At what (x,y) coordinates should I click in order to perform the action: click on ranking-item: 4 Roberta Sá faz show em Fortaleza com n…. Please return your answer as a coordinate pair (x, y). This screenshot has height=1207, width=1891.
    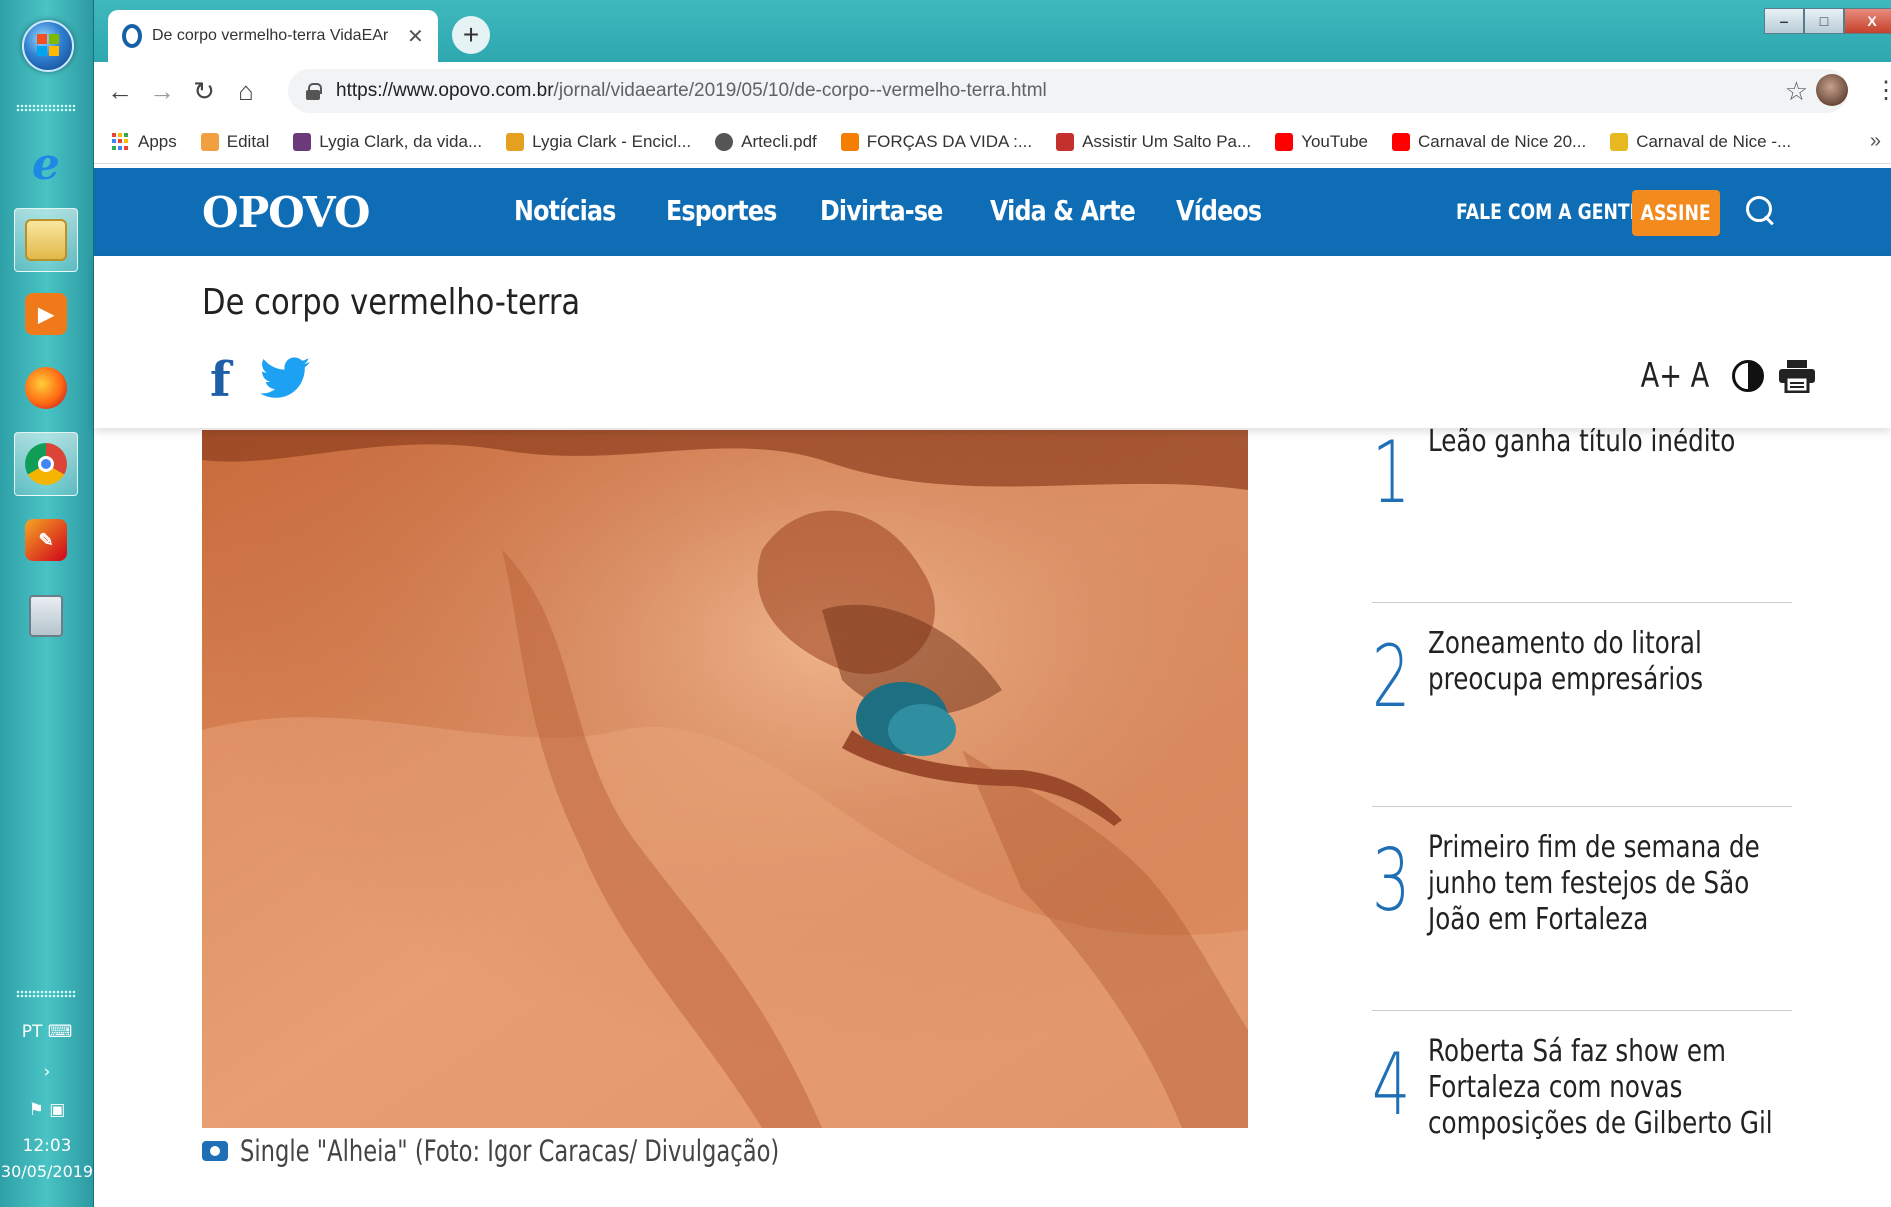
    Looking at the image, I should click on (1582, 1119).